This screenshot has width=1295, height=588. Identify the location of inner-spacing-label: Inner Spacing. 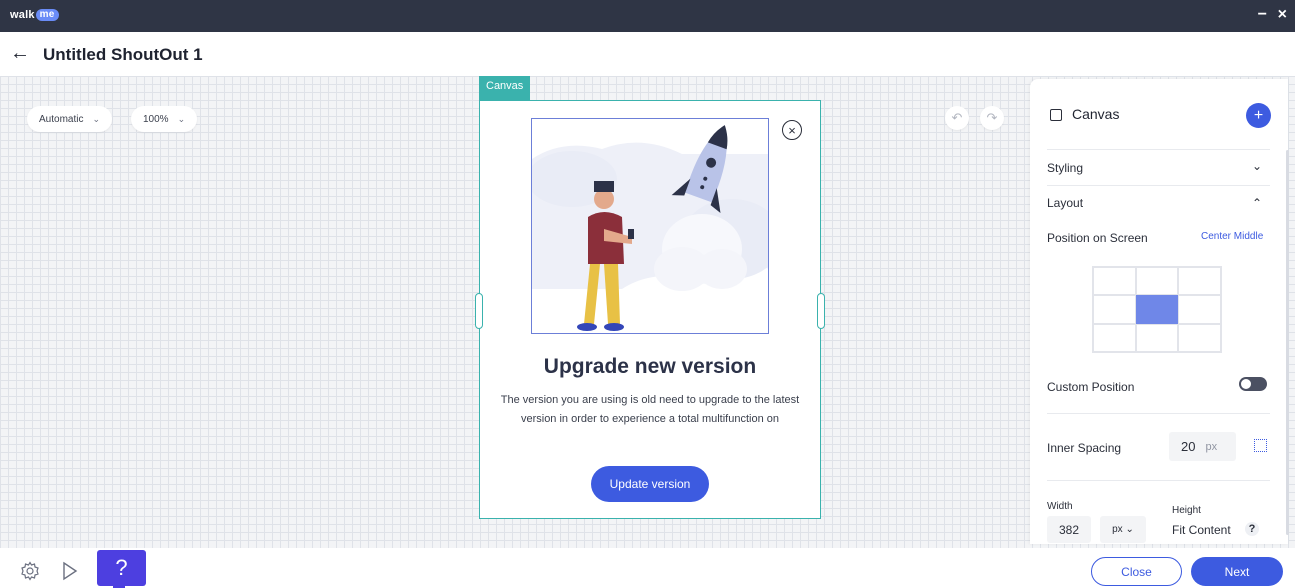
(1084, 448).